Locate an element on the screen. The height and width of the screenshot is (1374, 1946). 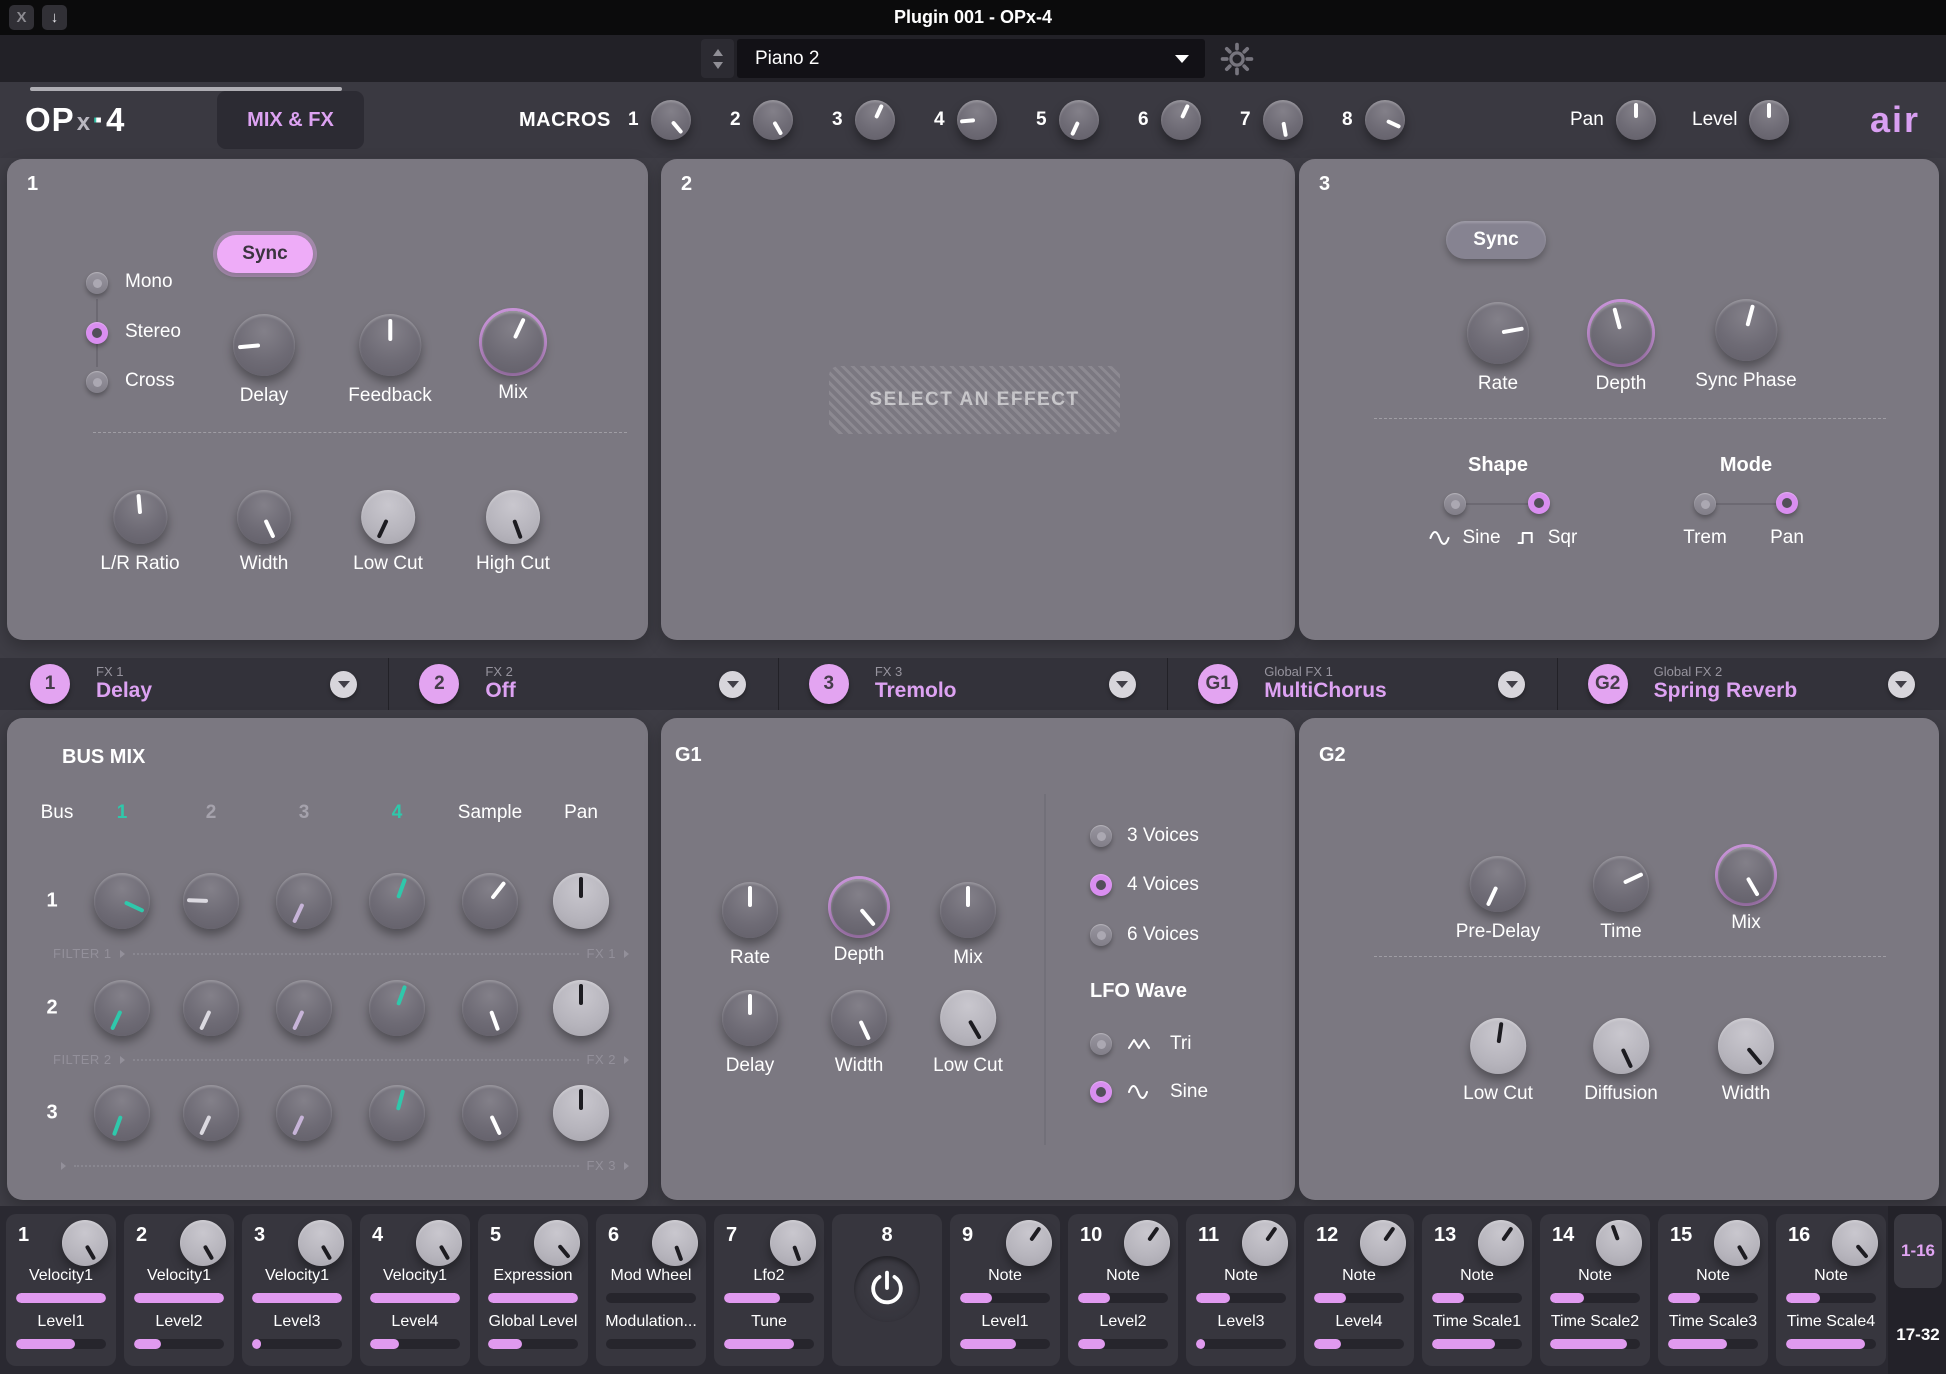
lr-ratio-knob is located at coordinates (139, 517).